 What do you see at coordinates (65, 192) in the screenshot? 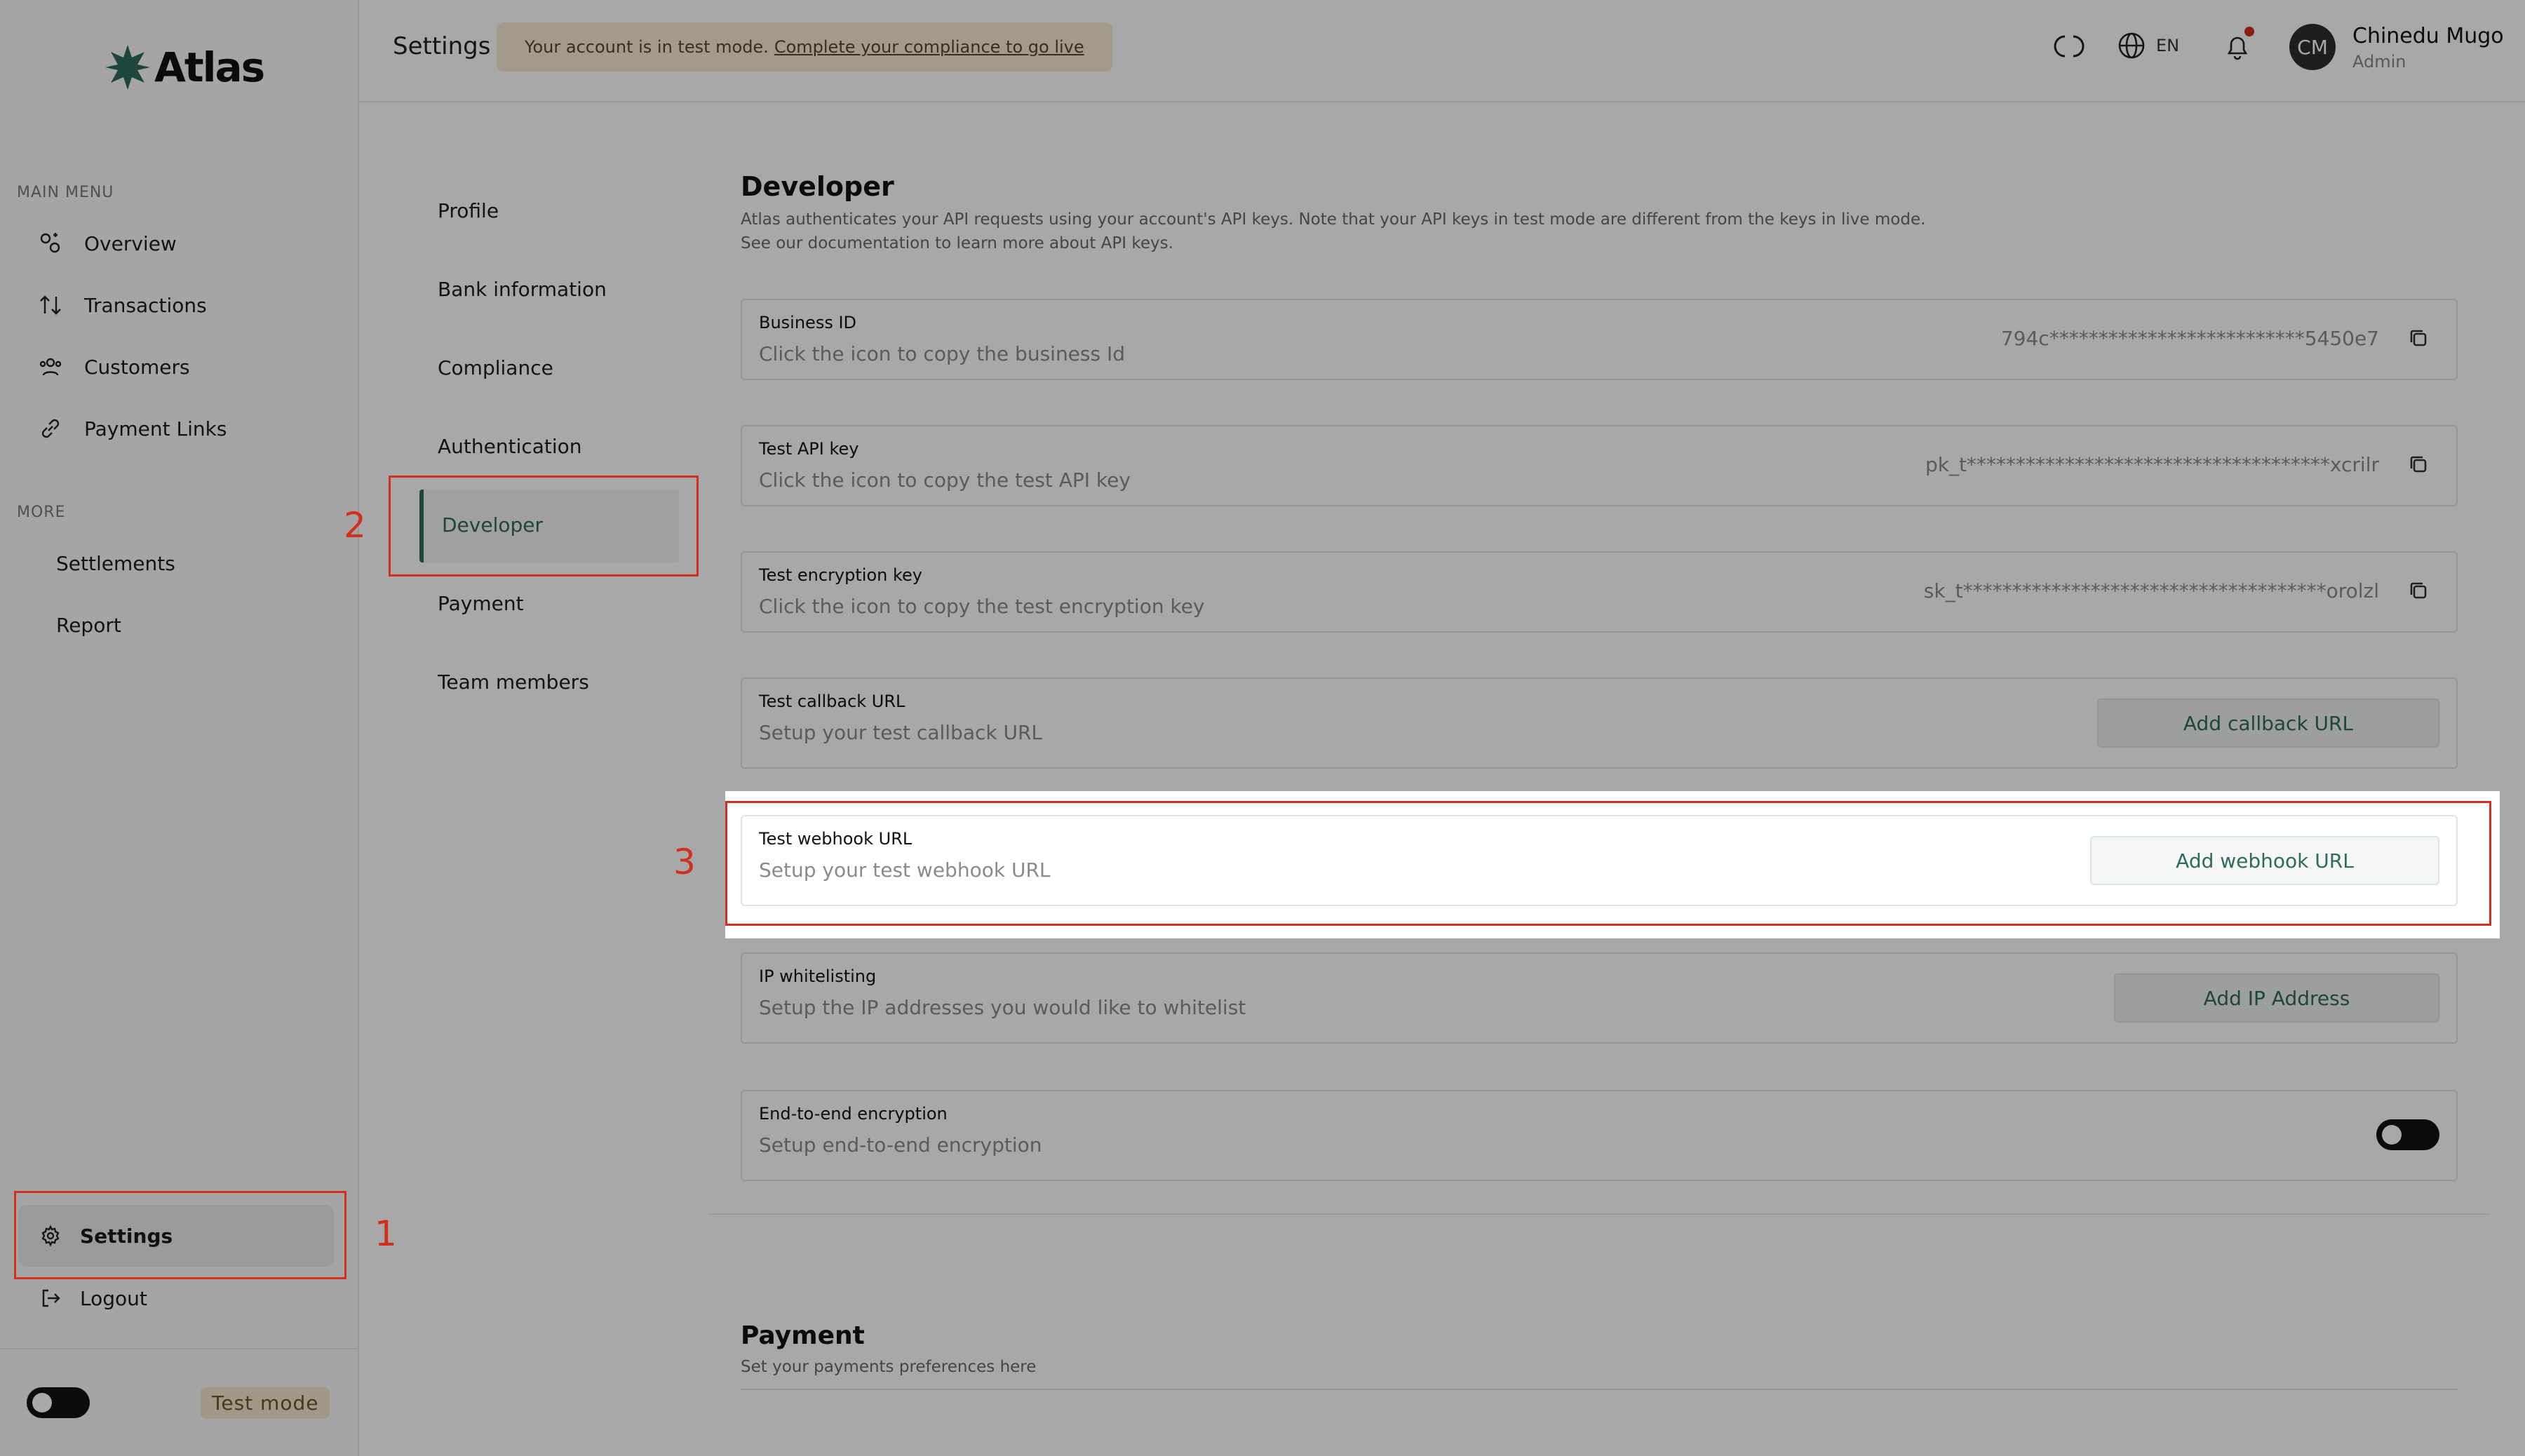
I see `main-menu-label: MAIN MENU` at bounding box center [65, 192].